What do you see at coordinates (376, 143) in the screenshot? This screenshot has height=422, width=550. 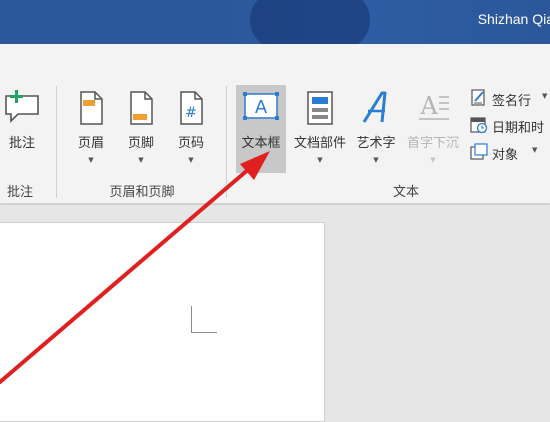 I see `wordart-label: 艺术字` at bounding box center [376, 143].